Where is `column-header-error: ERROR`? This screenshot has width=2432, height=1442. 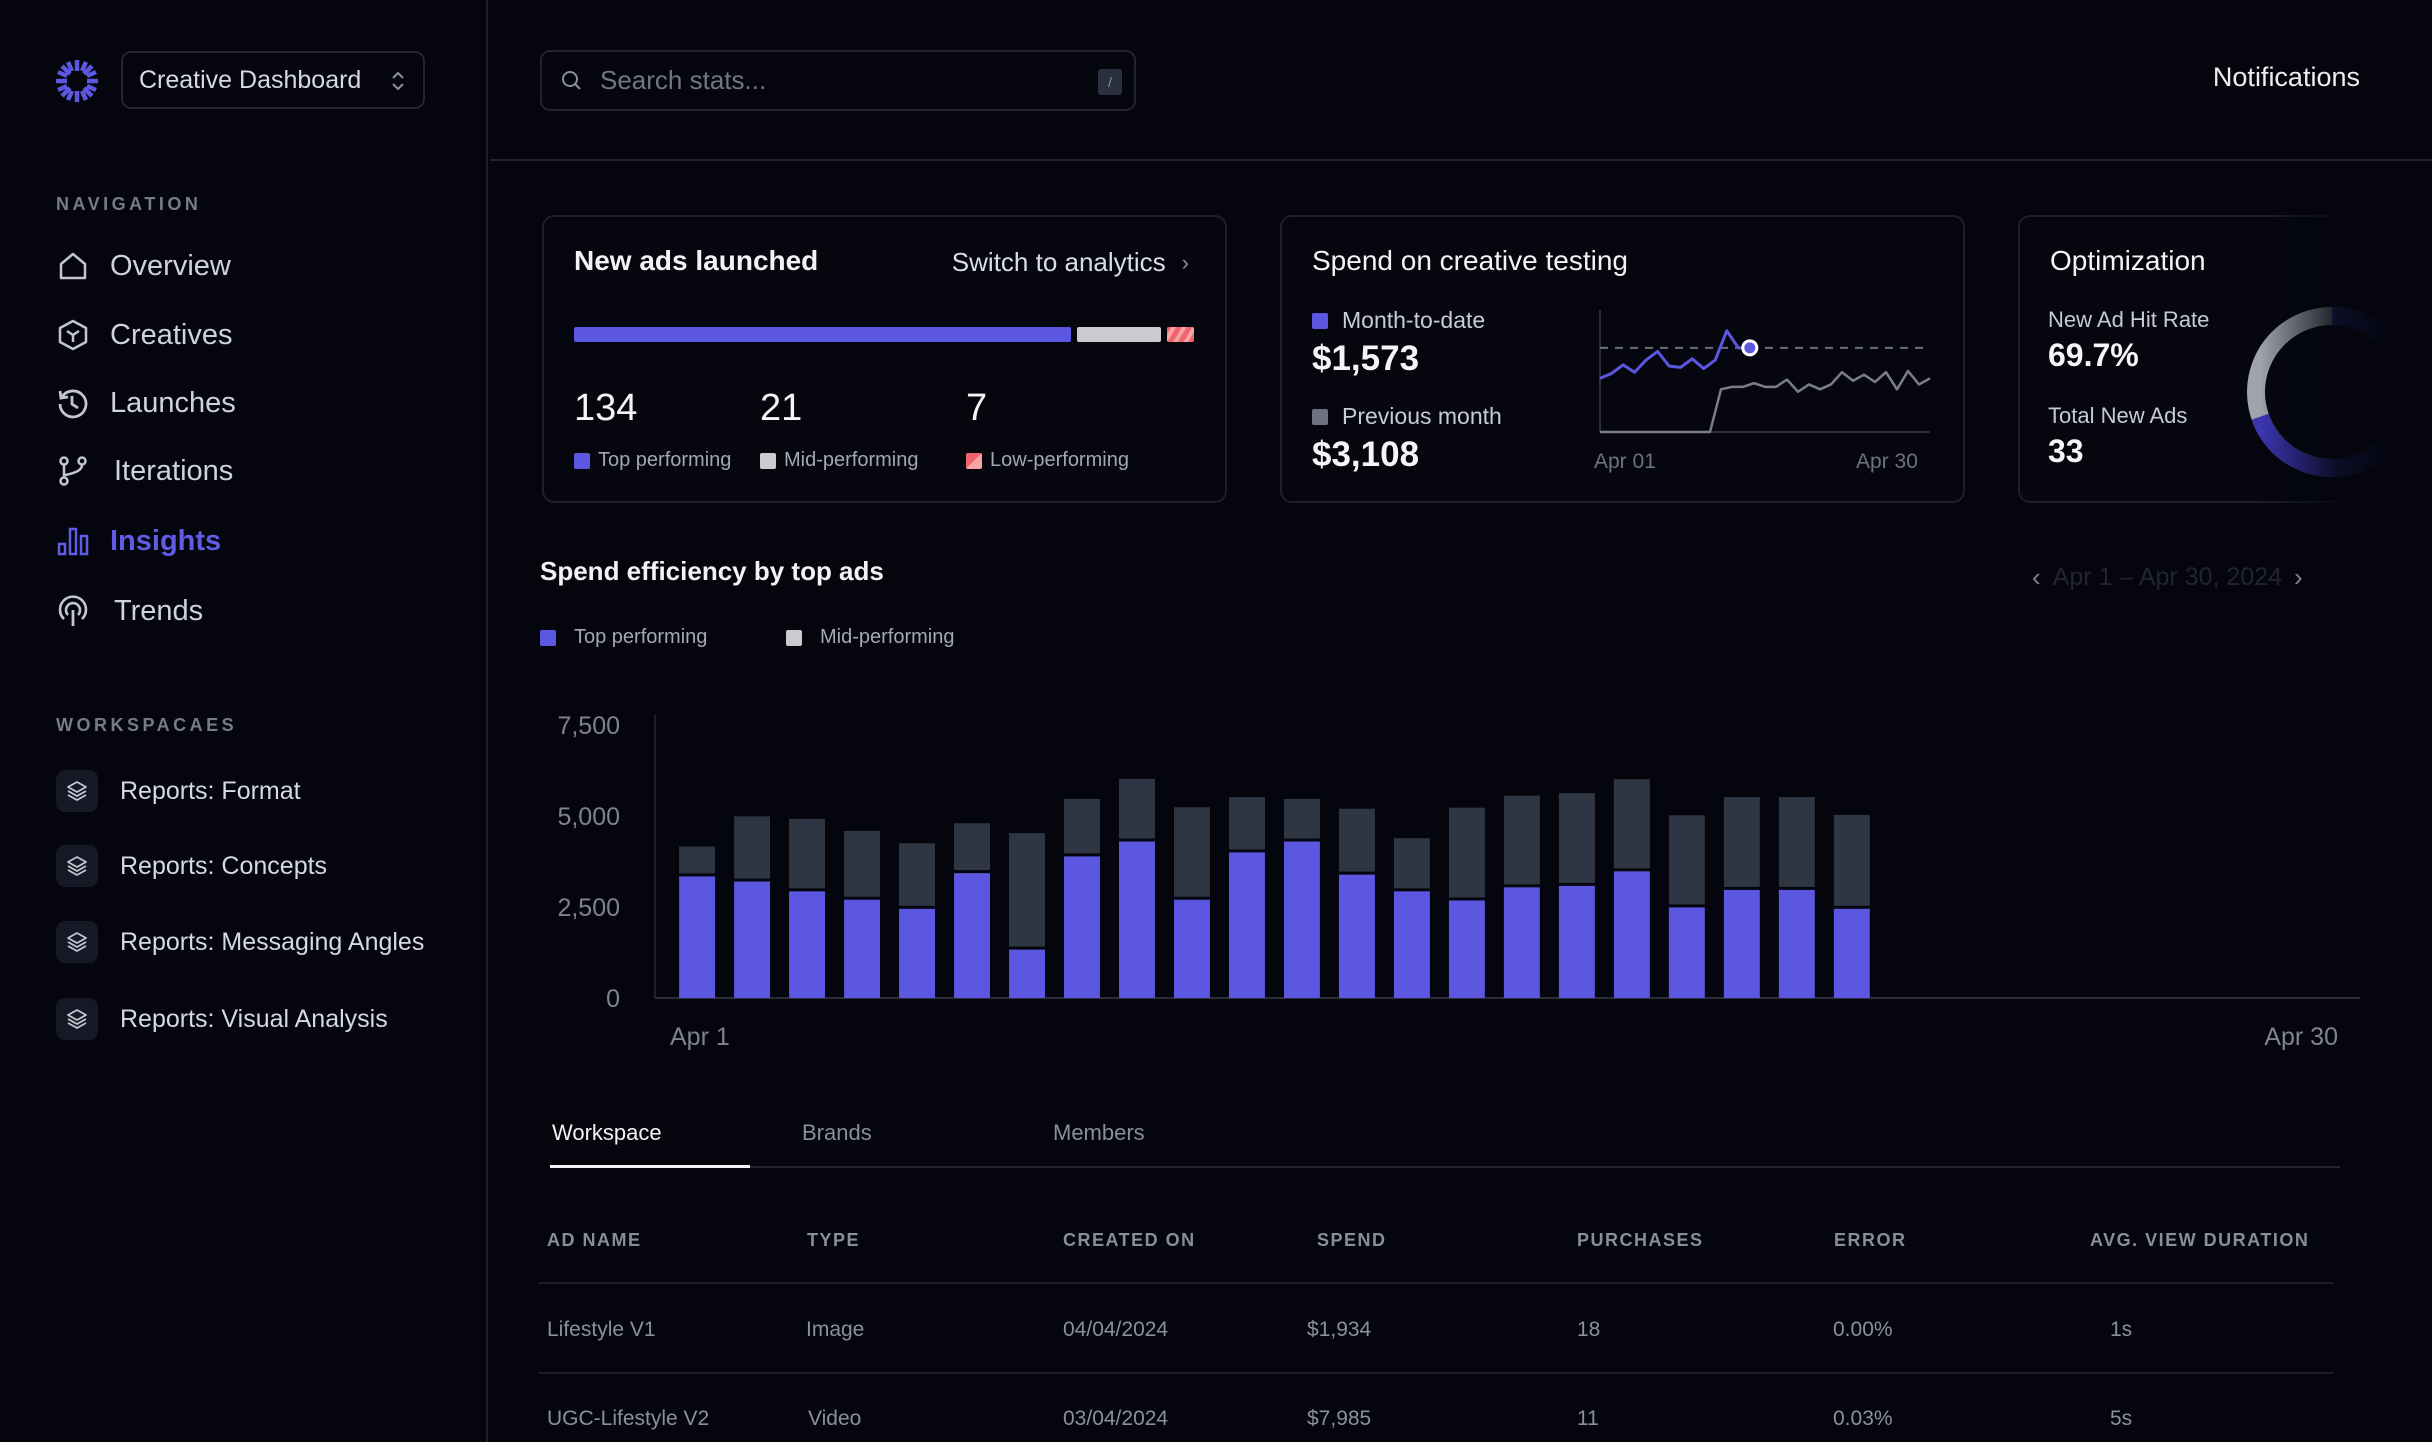 column-header-error: ERROR is located at coordinates (1870, 1240).